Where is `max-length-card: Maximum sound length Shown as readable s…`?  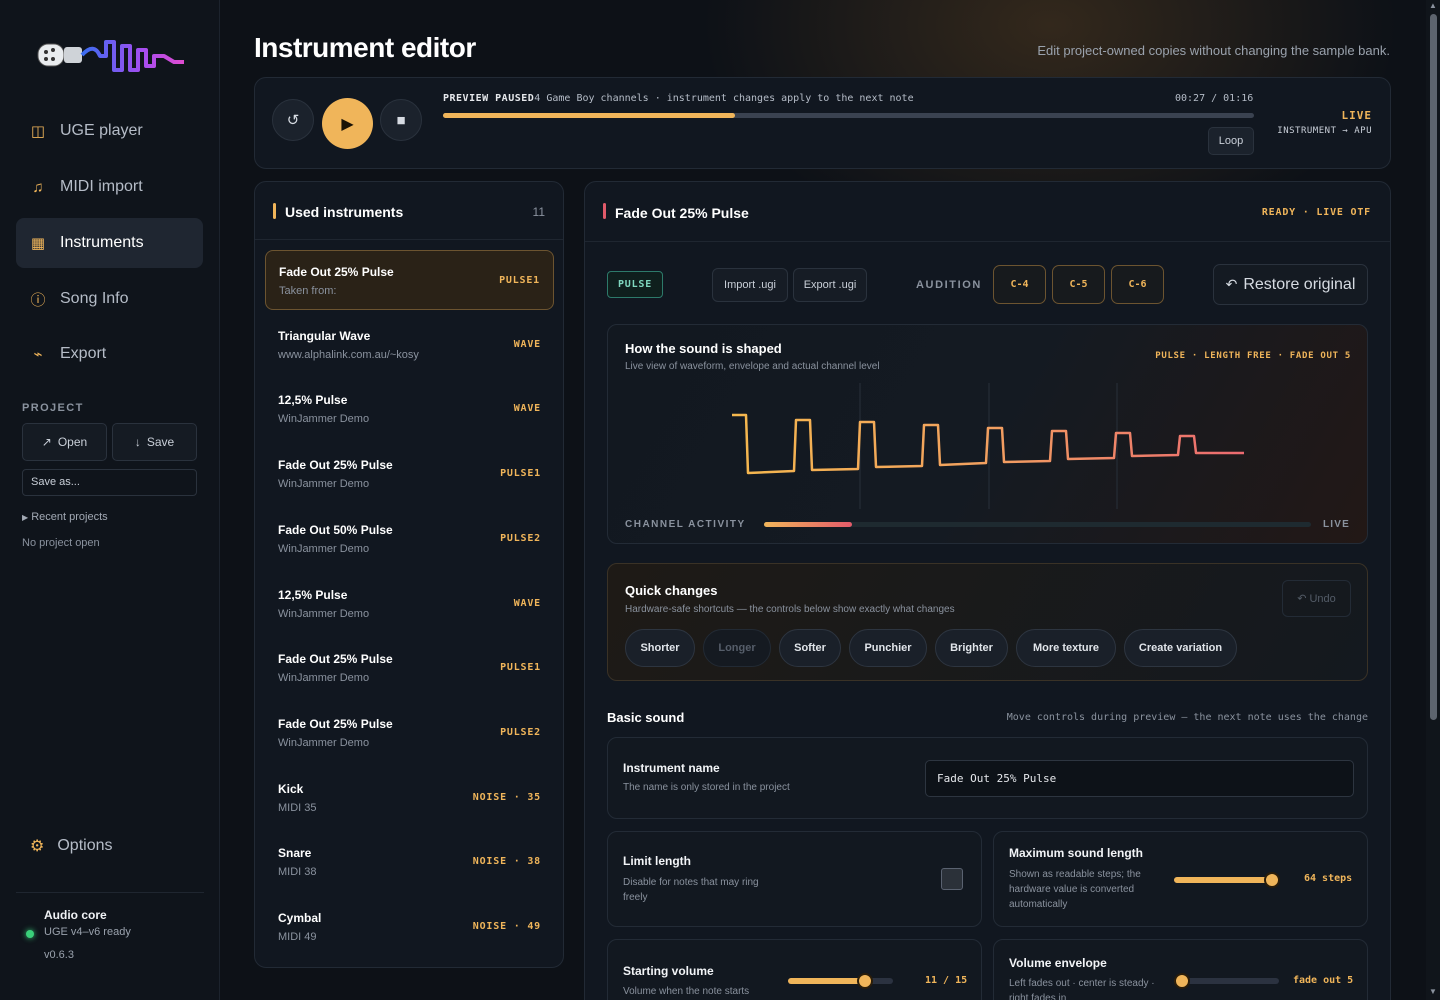 max-length-card: Maximum sound length Shown as readable s… is located at coordinates (1180, 879).